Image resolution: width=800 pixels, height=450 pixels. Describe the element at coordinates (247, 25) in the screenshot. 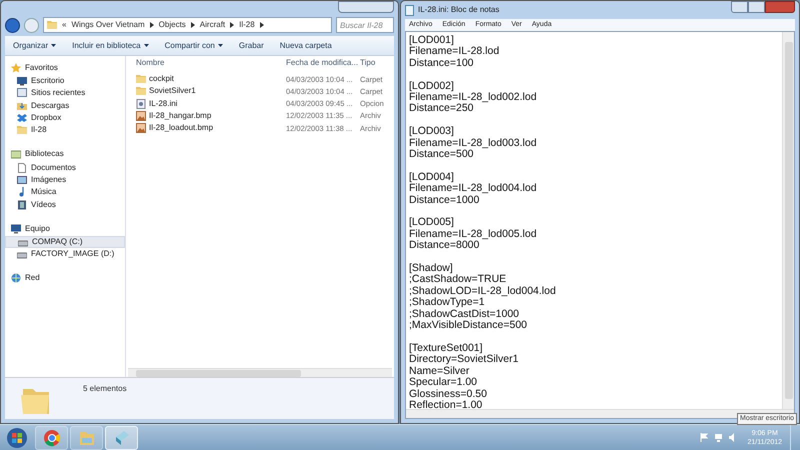

I see `breadcrumb-item: Il-28` at that location.